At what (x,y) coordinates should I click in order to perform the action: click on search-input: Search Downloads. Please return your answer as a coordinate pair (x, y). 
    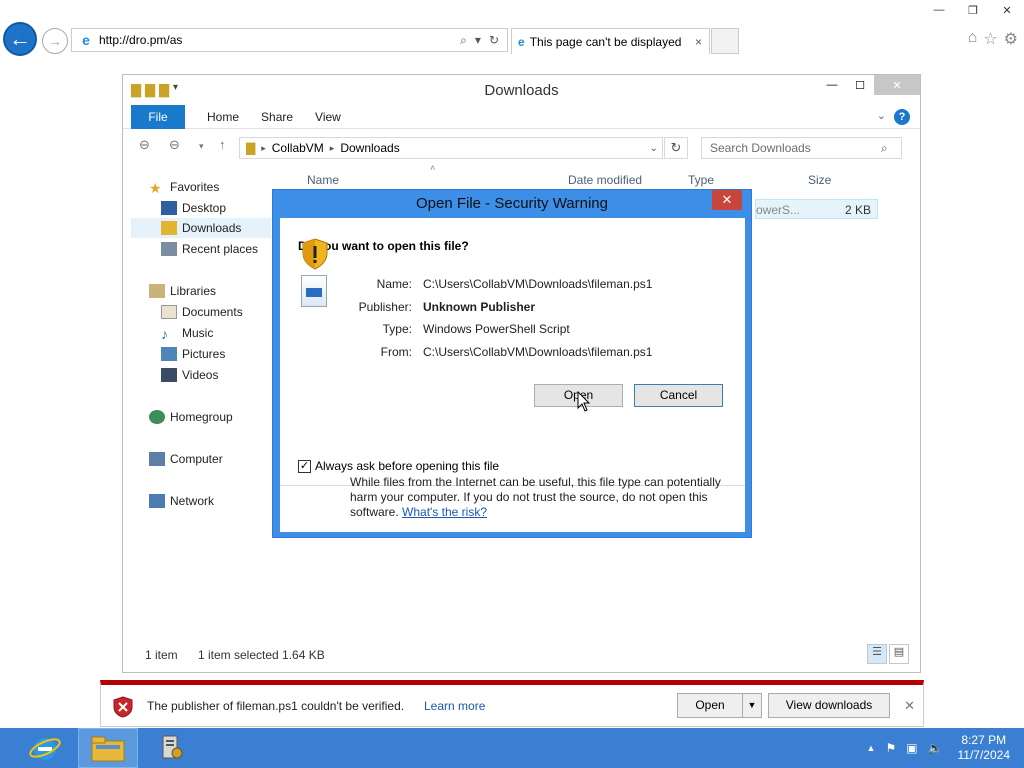
    Looking at the image, I should click on (801, 148).